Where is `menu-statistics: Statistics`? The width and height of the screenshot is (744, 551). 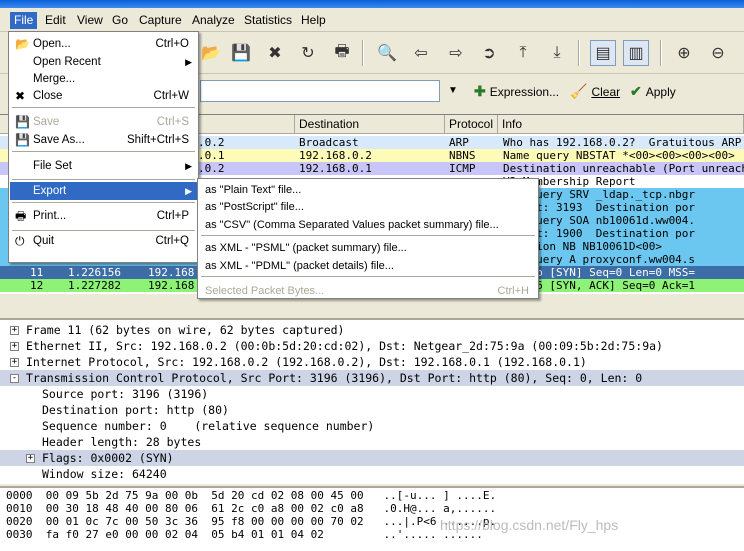 menu-statistics: Statistics is located at coordinates (268, 20).